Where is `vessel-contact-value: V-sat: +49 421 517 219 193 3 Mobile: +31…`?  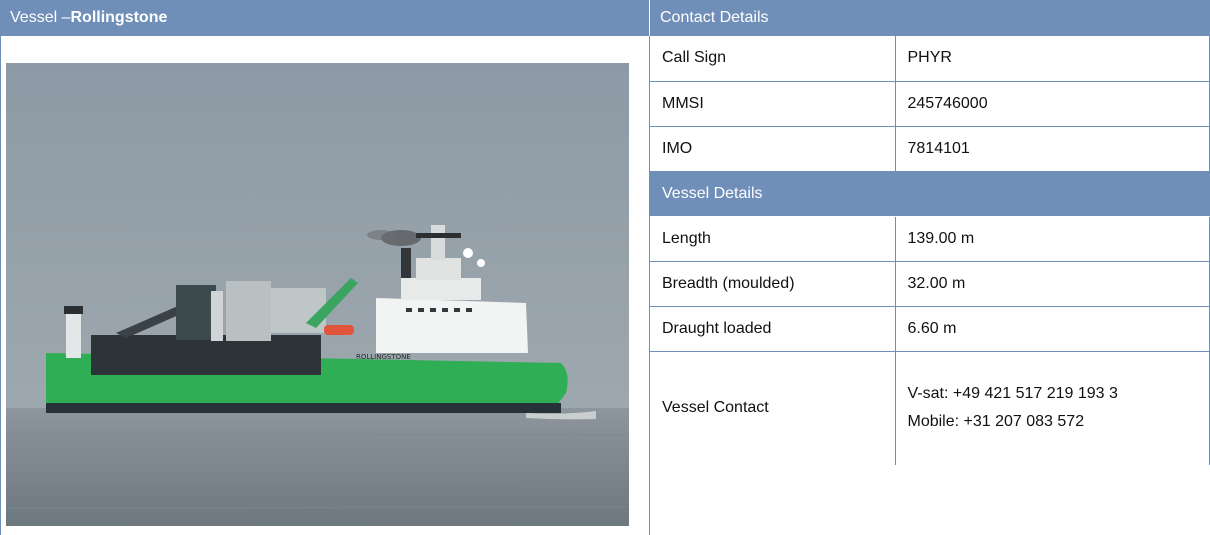 vessel-contact-value: V-sat: +49 421 517 219 193 3 Mobile: +31… is located at coordinates (1052, 408).